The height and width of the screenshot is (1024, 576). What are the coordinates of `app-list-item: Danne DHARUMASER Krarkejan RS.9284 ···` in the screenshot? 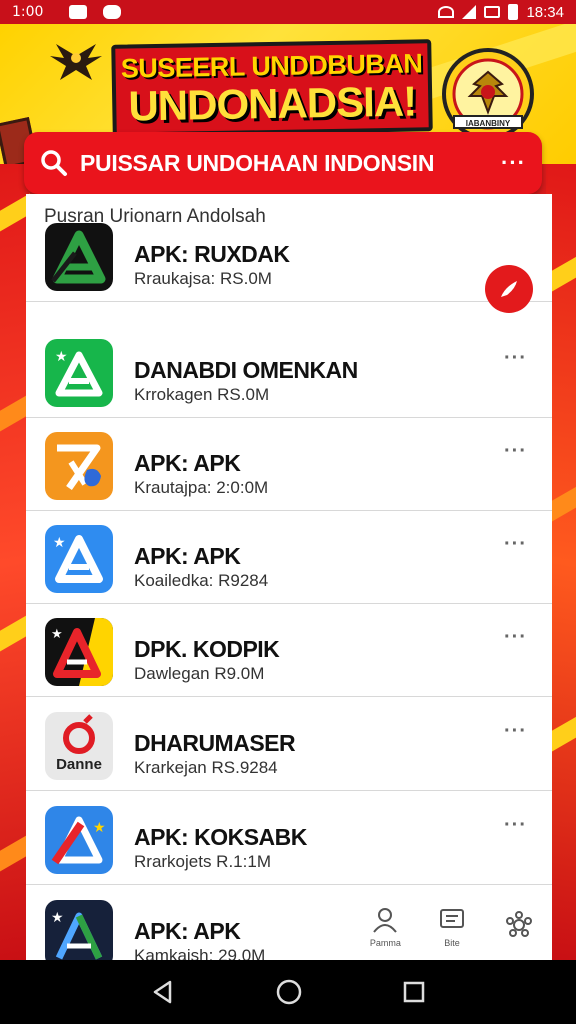 It's located at (289, 744).